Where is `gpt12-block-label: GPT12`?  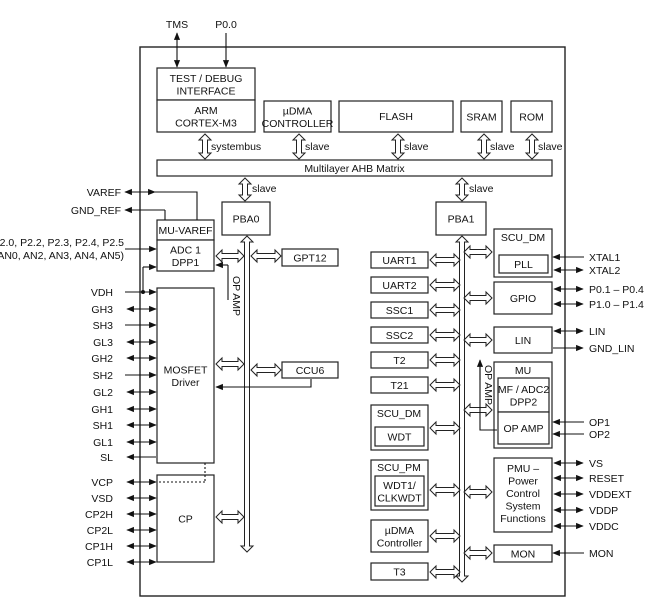
gpt12-block-label: GPT12 is located at coordinates (309, 259).